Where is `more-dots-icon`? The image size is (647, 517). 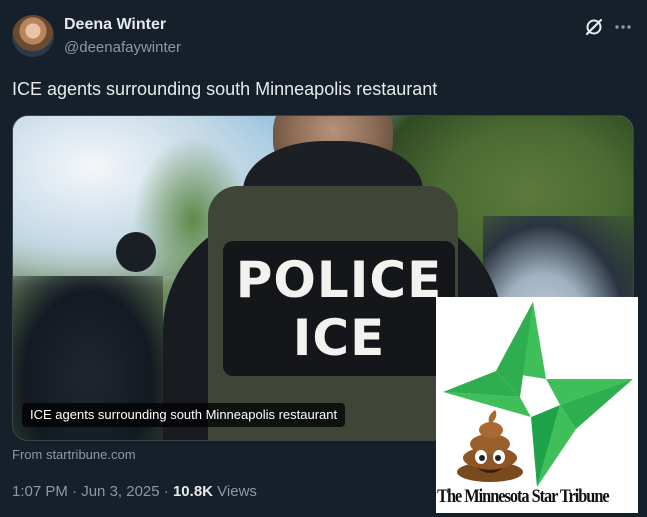
more-dots-icon is located at coordinates (623, 27).